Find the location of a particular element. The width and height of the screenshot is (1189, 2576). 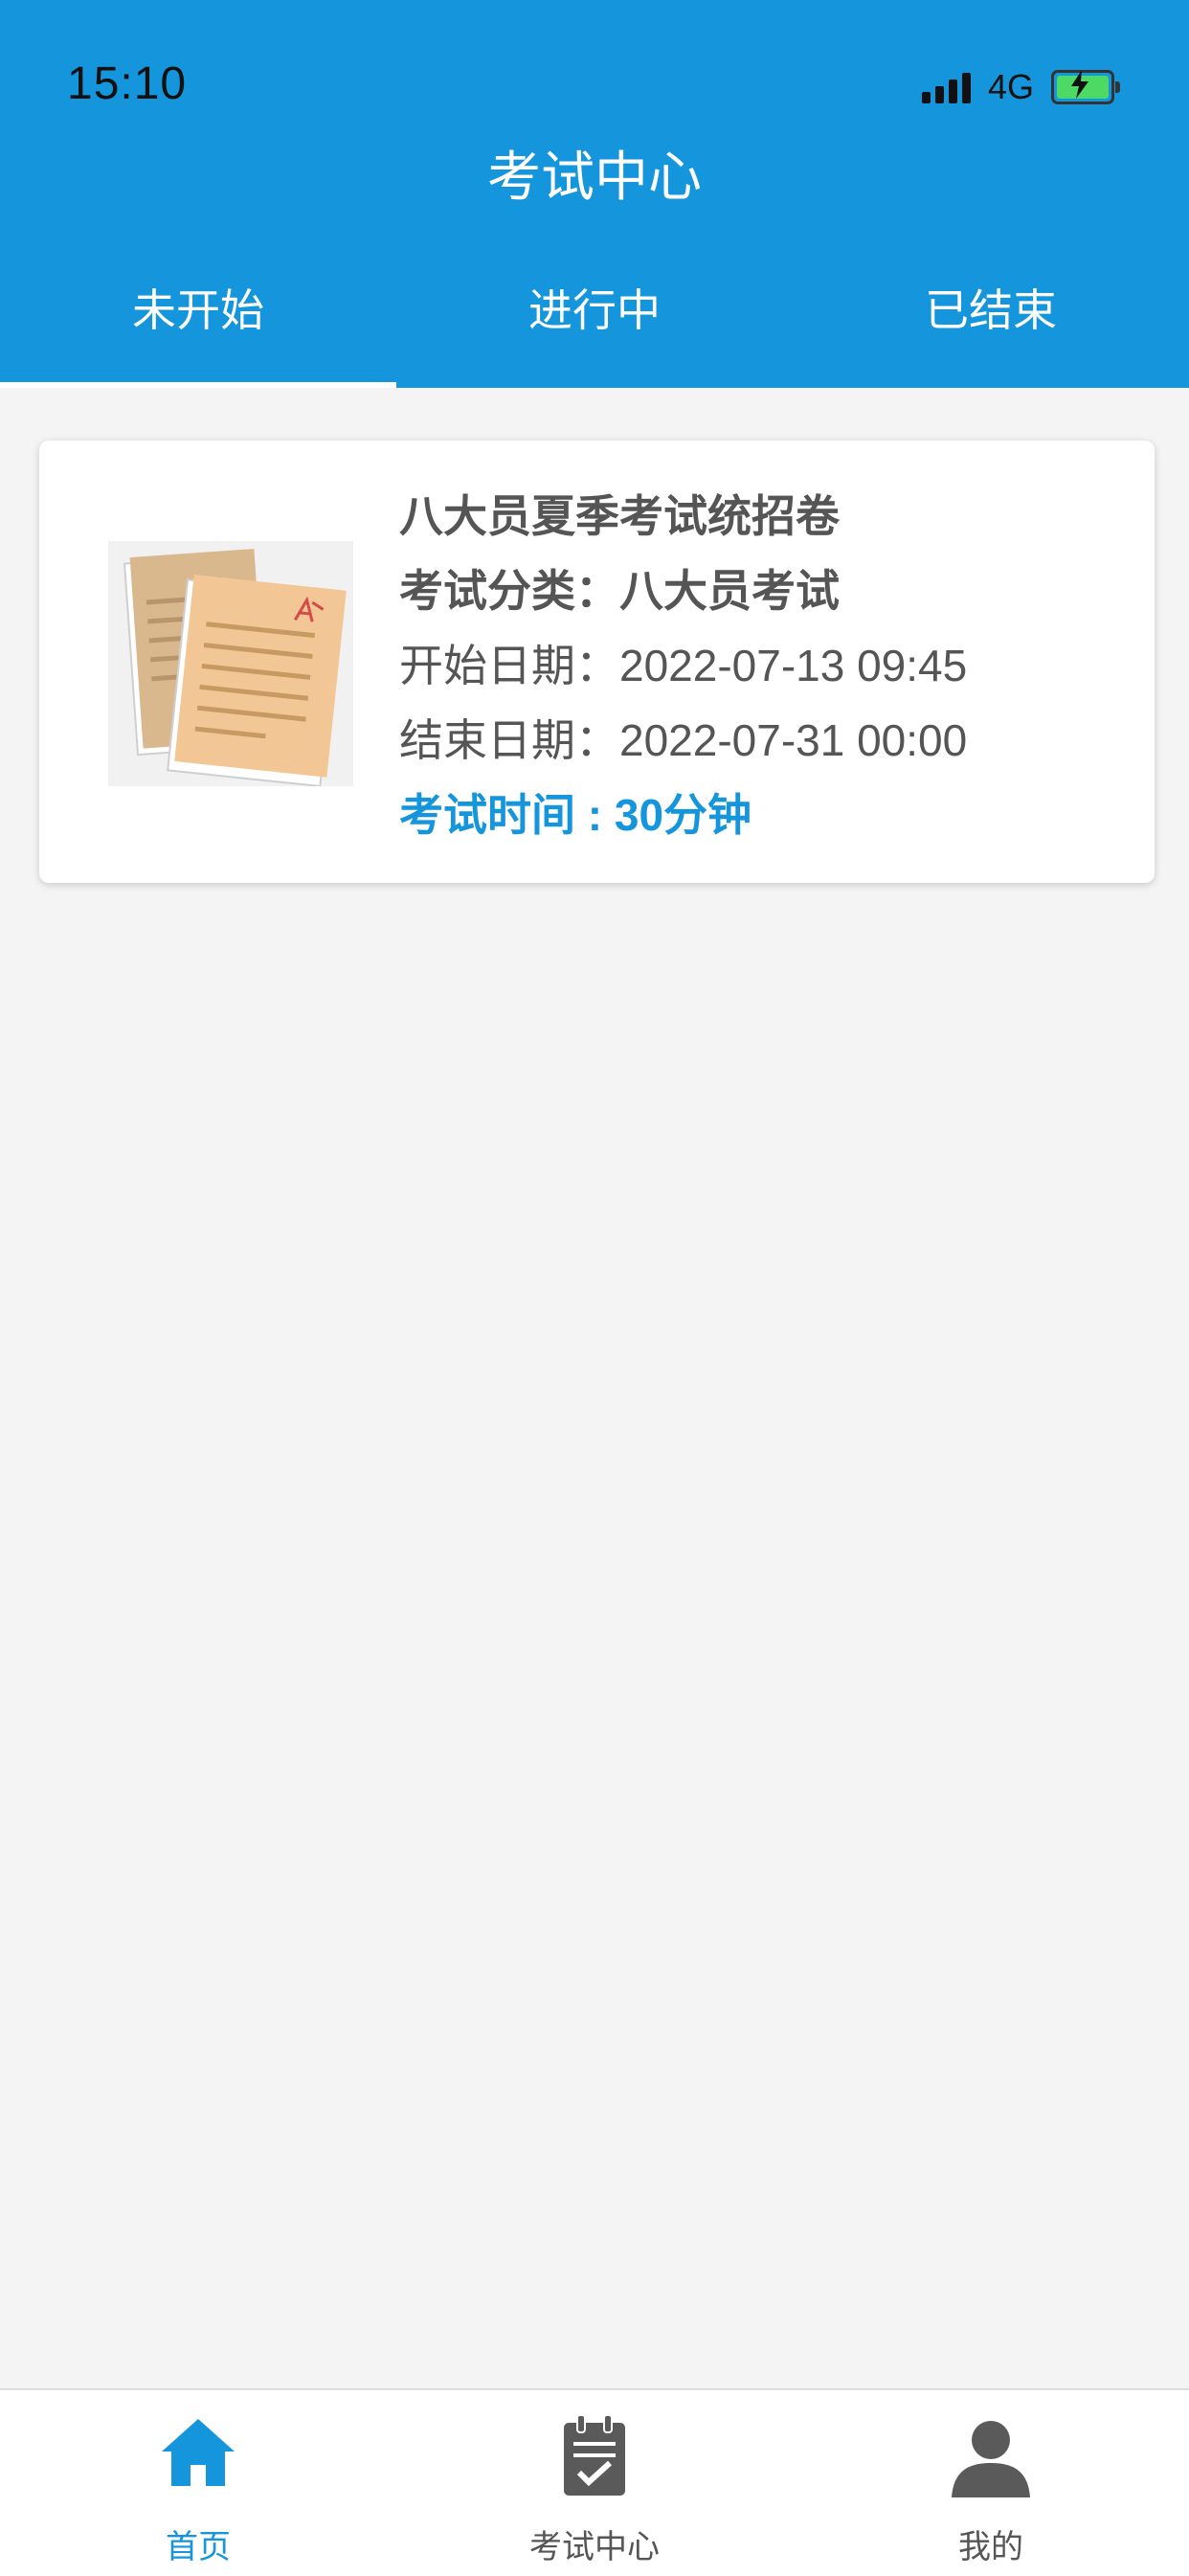

exam-title: 八大员夏季考试统招卷 is located at coordinates (619, 516).